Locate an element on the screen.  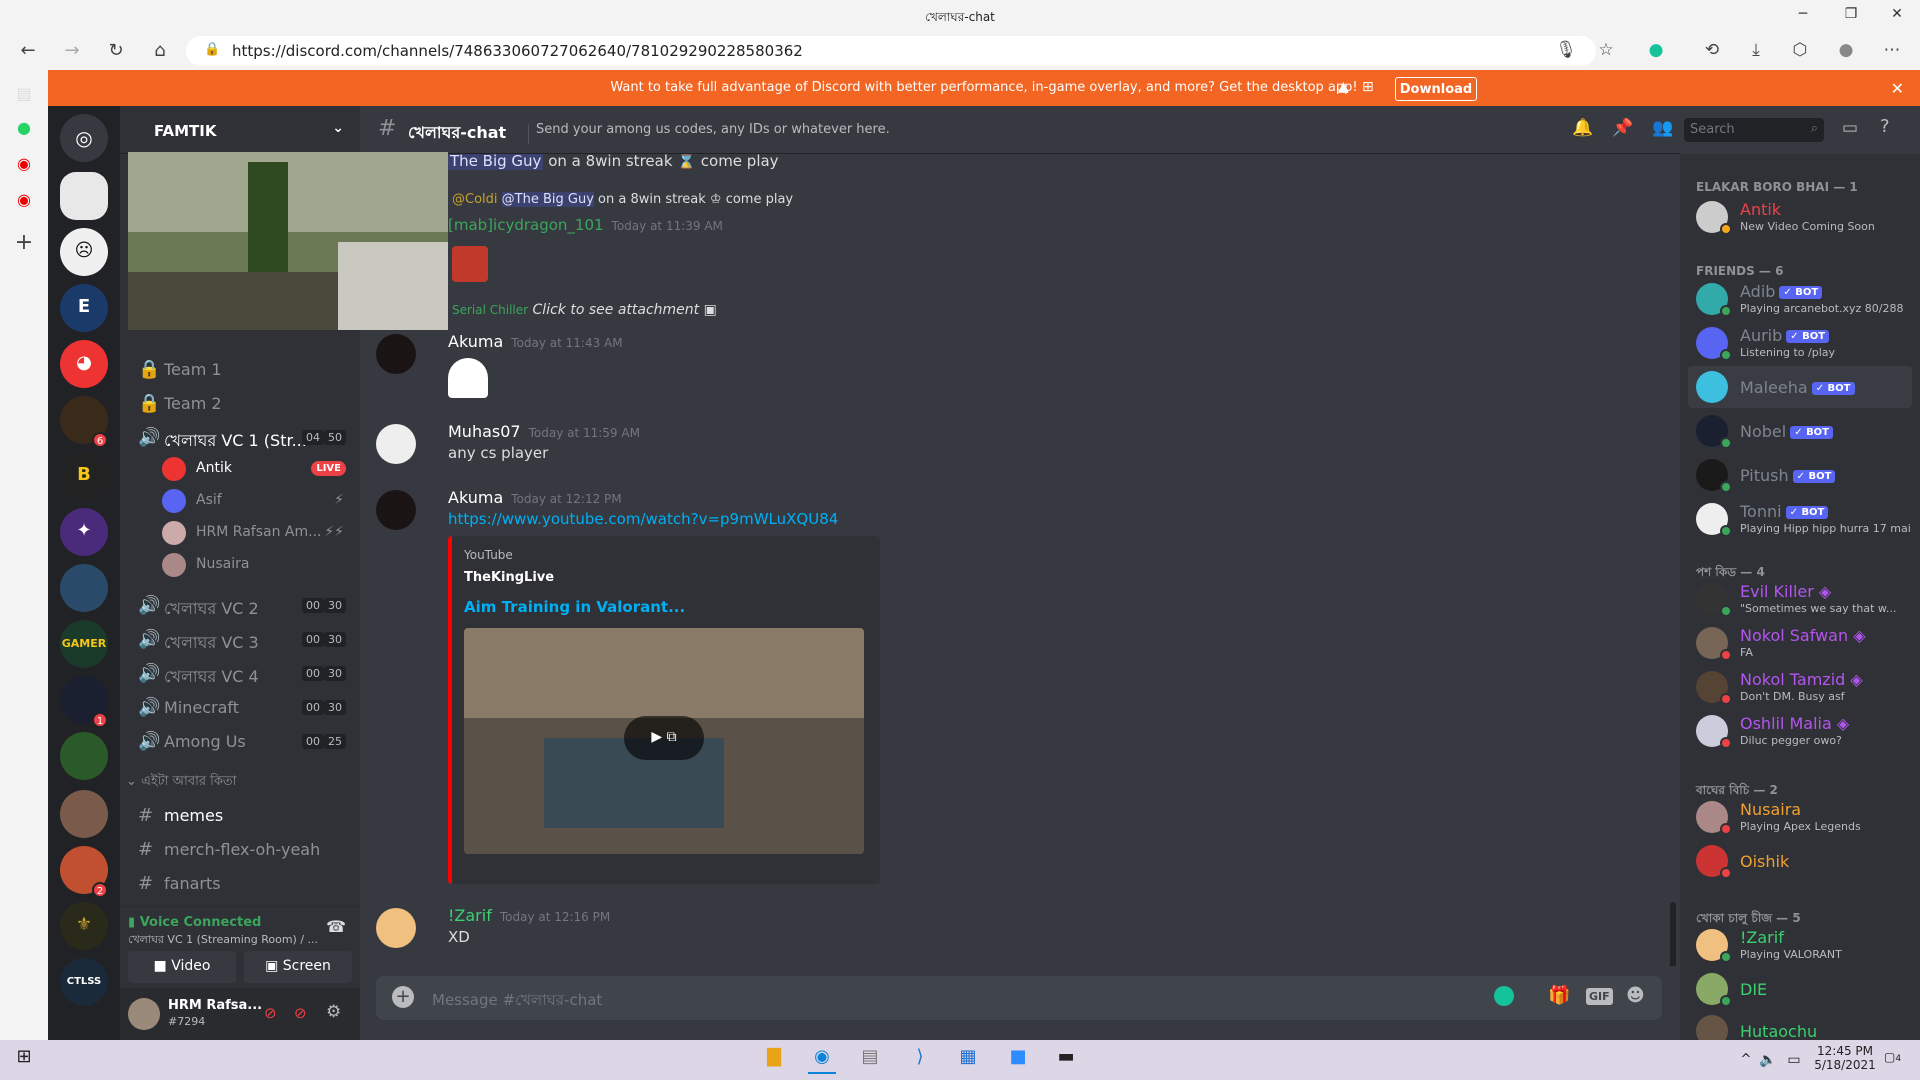
video-button: ■ Video is located at coordinates (182, 967).